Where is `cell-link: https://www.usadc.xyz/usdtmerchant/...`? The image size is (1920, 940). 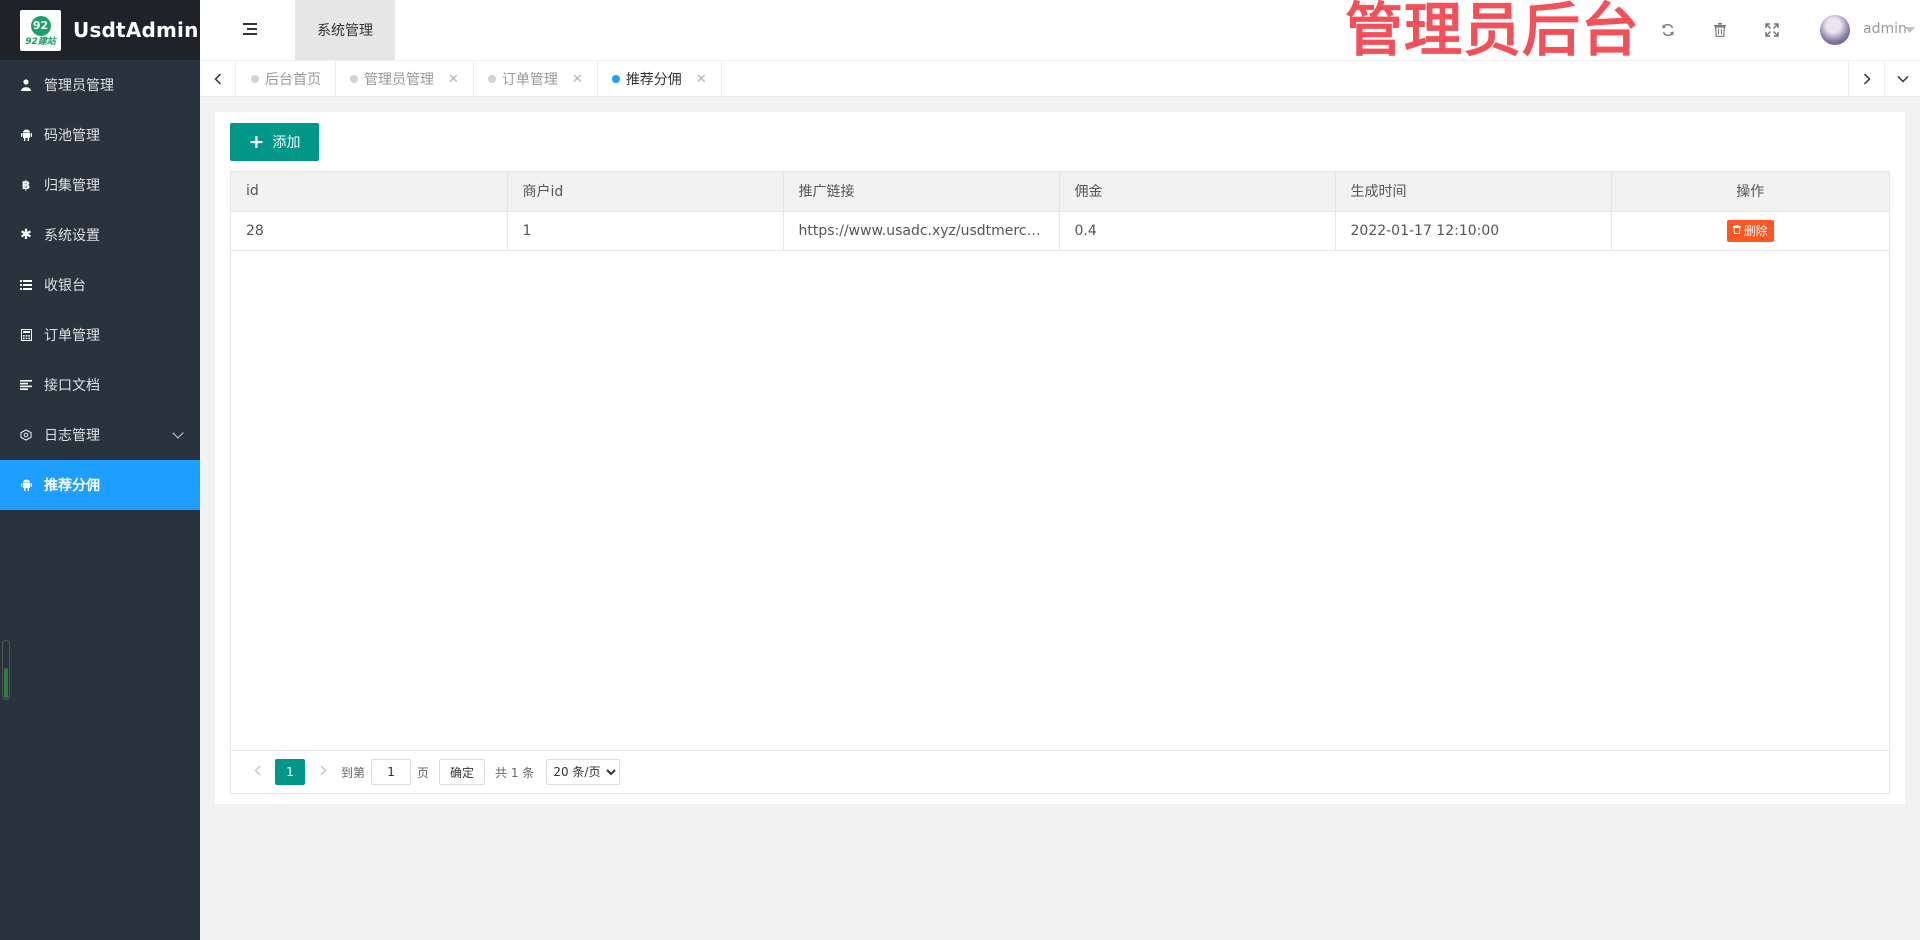
cell-link: https://www.usadc.xyz/usdtmerchant/... is located at coordinates (921, 231).